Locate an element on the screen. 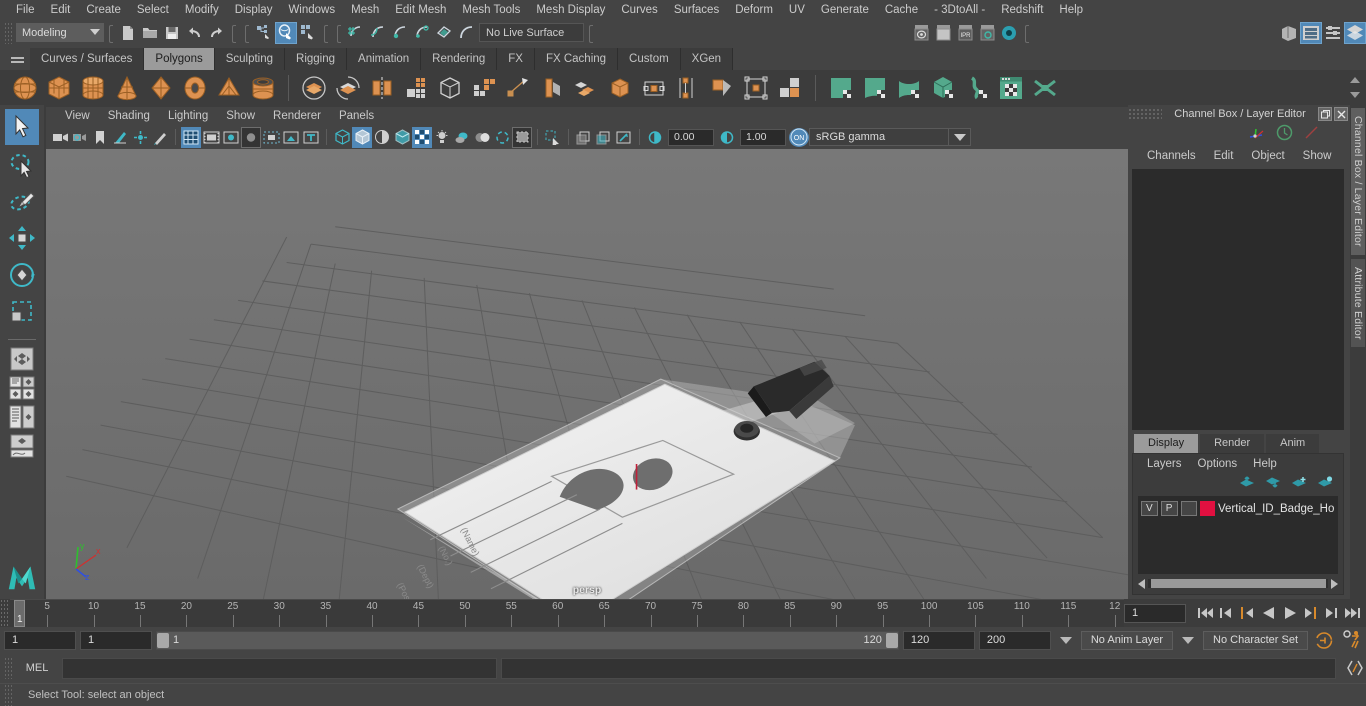 Image resolution: width=1366 pixels, height=706 pixels. poly-duplicate-face-icon is located at coordinates (756, 88).